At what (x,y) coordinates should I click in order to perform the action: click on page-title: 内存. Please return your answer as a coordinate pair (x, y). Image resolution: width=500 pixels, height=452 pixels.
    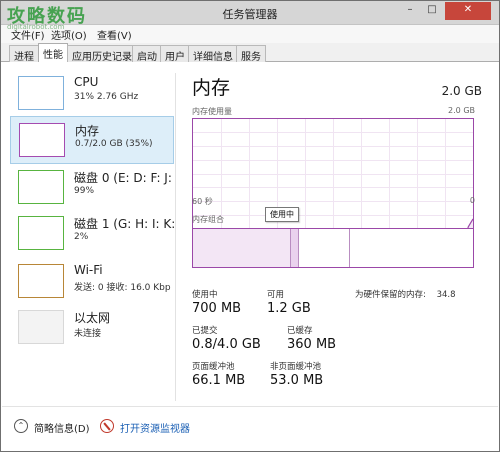
    Looking at the image, I should click on (211, 88).